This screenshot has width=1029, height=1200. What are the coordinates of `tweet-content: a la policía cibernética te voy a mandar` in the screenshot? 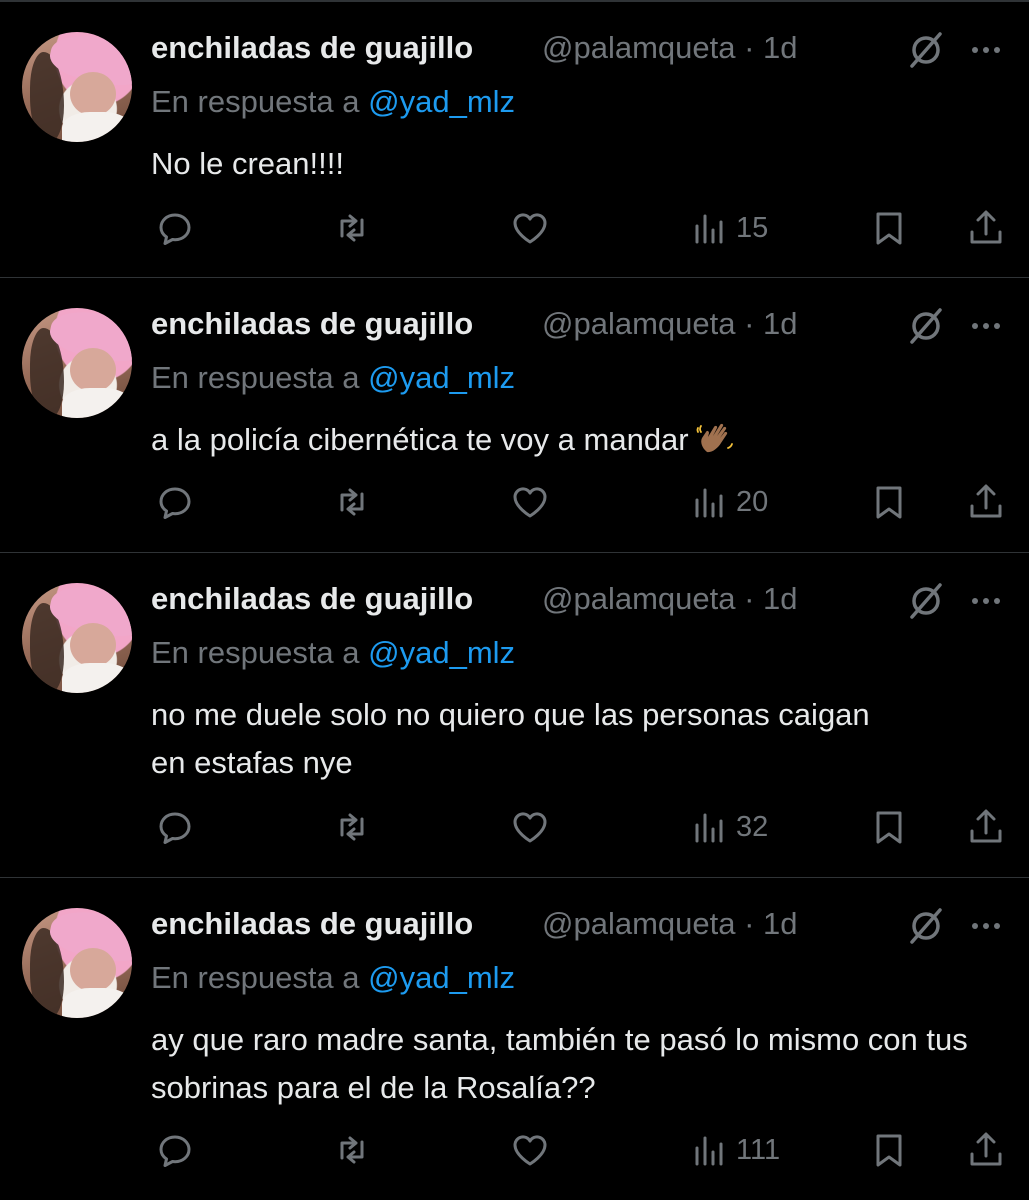 It's located at (581, 440).